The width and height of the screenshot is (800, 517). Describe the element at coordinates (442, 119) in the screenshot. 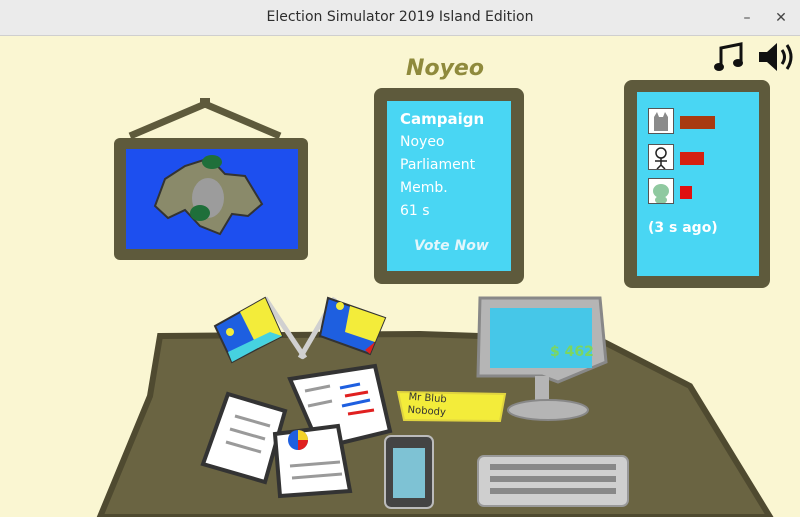

I see `campaign-heading: Campaign` at that location.